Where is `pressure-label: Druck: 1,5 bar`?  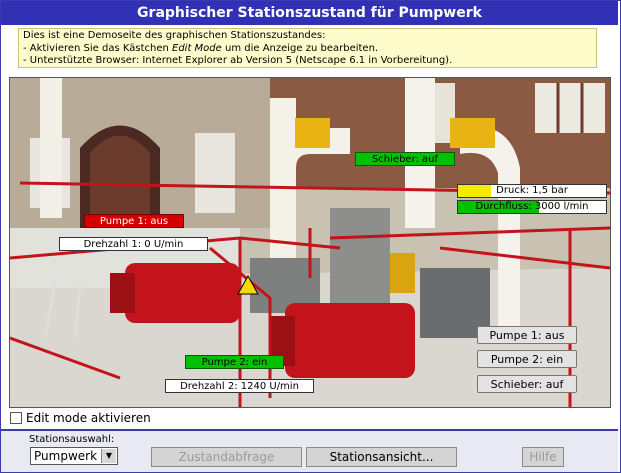
pressure-label: Druck: 1,5 bar is located at coordinates (532, 190).